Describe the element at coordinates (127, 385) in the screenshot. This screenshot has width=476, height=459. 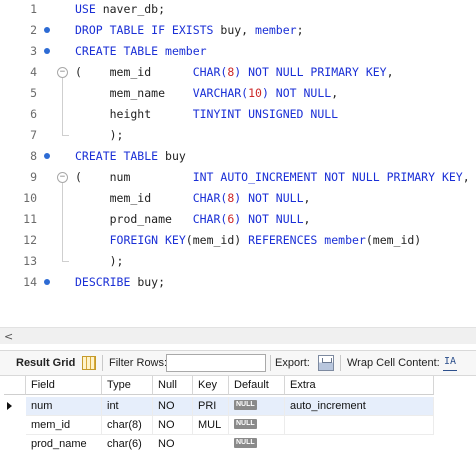
I see `column-header-type: Type` at that location.